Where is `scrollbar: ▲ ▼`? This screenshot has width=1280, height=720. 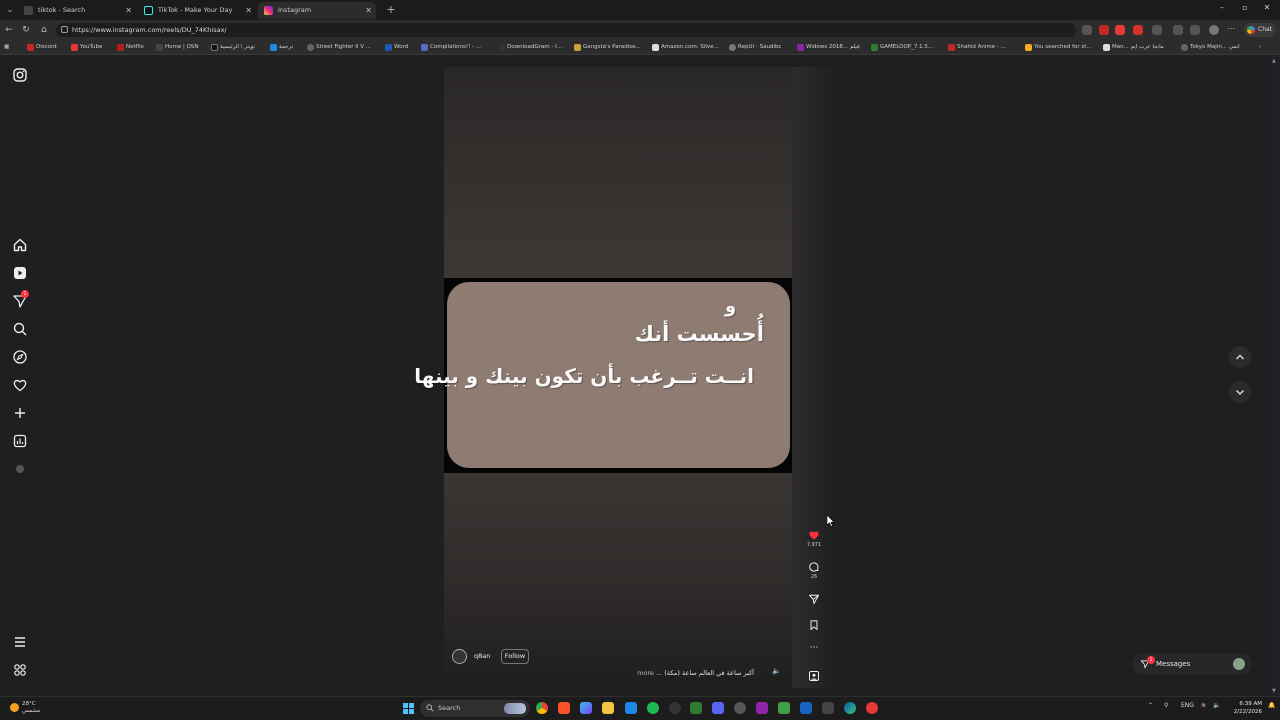
scrollbar: ▲ ▼ is located at coordinates (1275, 376).